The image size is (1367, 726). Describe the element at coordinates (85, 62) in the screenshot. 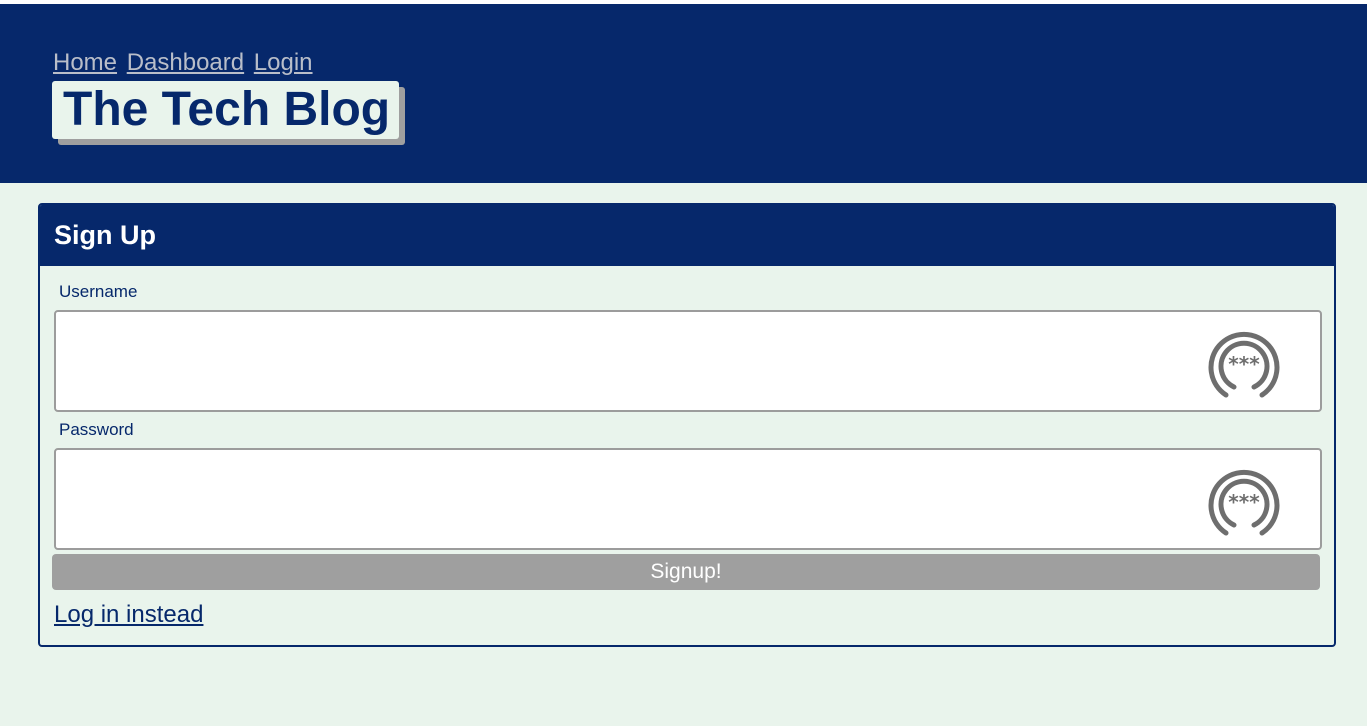

I see `nav-link-home: Home` at that location.